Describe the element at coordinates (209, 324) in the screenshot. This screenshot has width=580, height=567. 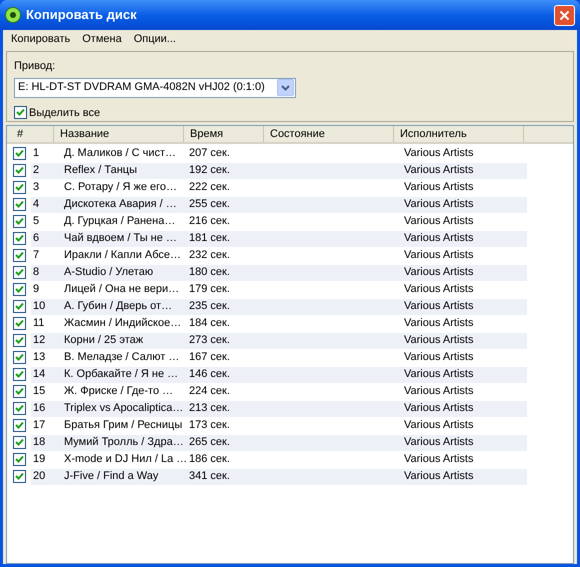
I see `table-cell-text: 184 сек.` at that location.